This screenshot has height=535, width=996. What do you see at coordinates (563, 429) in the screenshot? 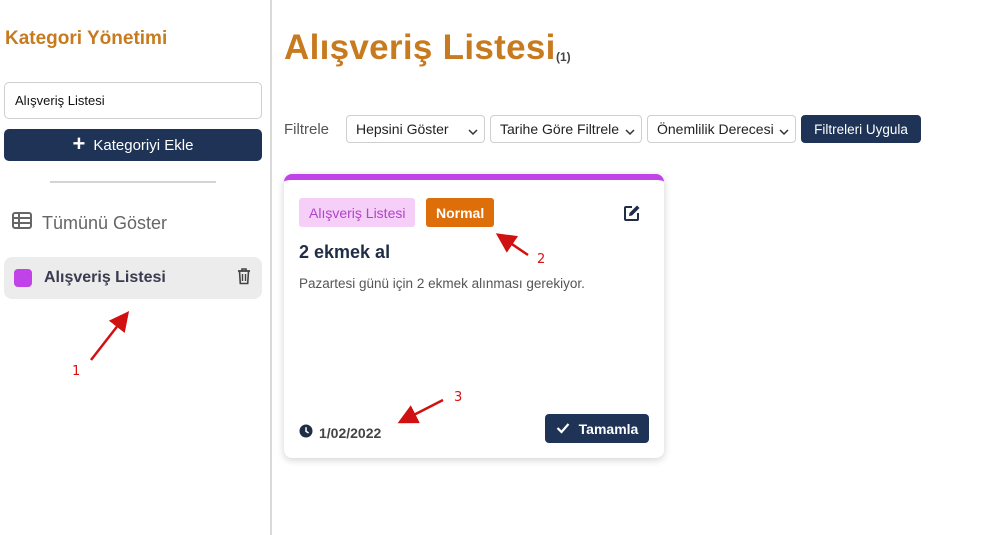
I see `check-icon` at bounding box center [563, 429].